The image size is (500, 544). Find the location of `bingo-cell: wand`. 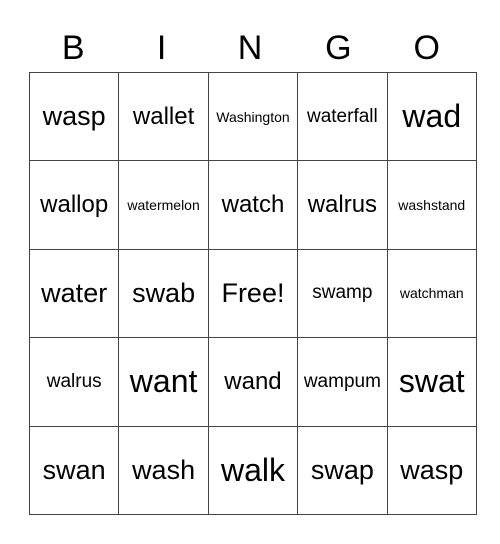

bingo-cell: wand is located at coordinates (253, 382).